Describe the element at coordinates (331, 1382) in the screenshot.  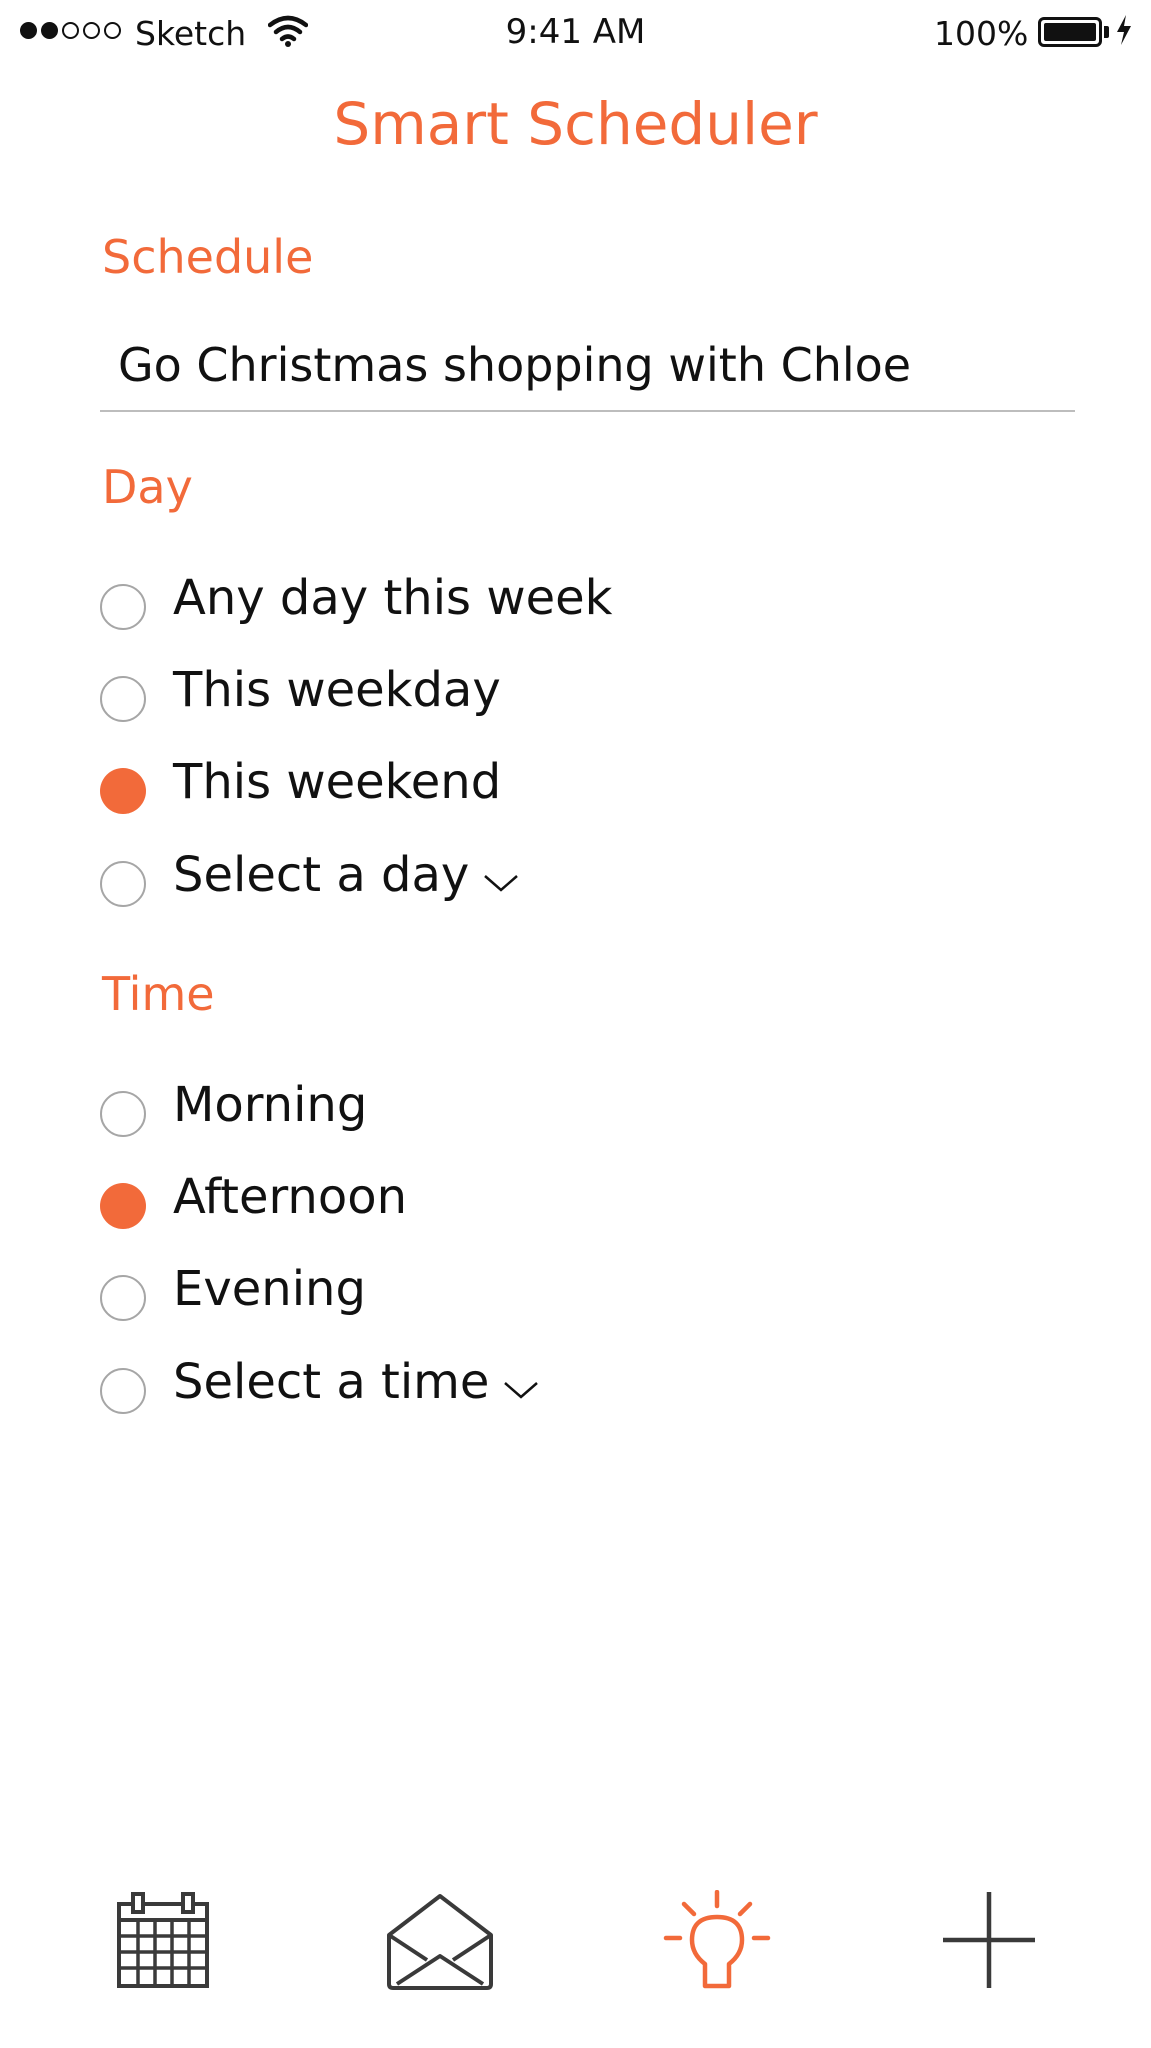
I see `option-label: Select a time` at that location.